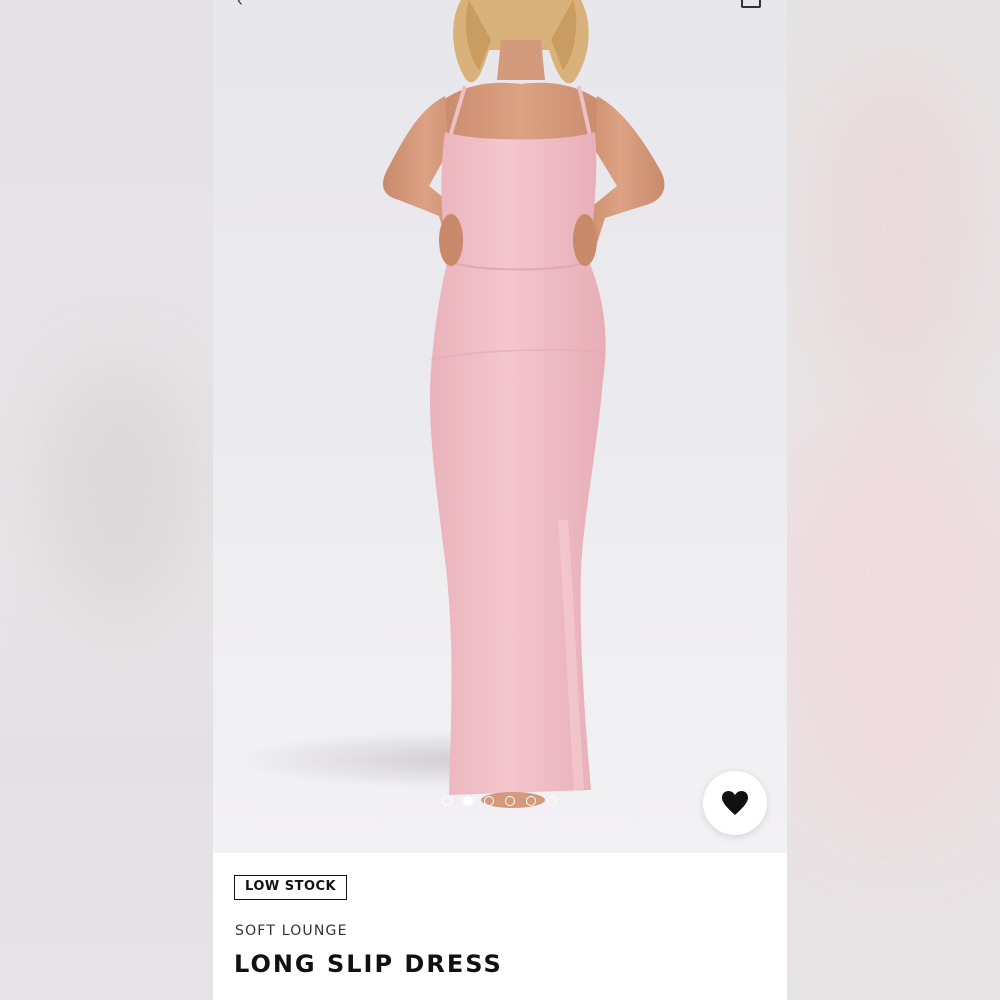 The image size is (1000, 1000). I want to click on heart-icon, so click(735, 803).